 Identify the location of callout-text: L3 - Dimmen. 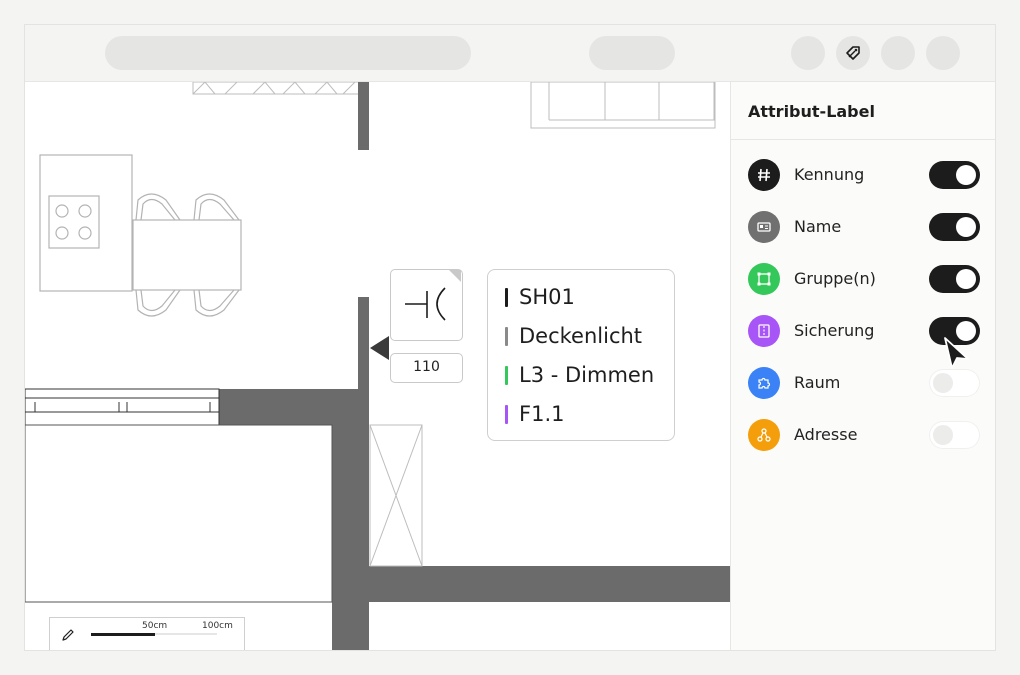
(587, 375).